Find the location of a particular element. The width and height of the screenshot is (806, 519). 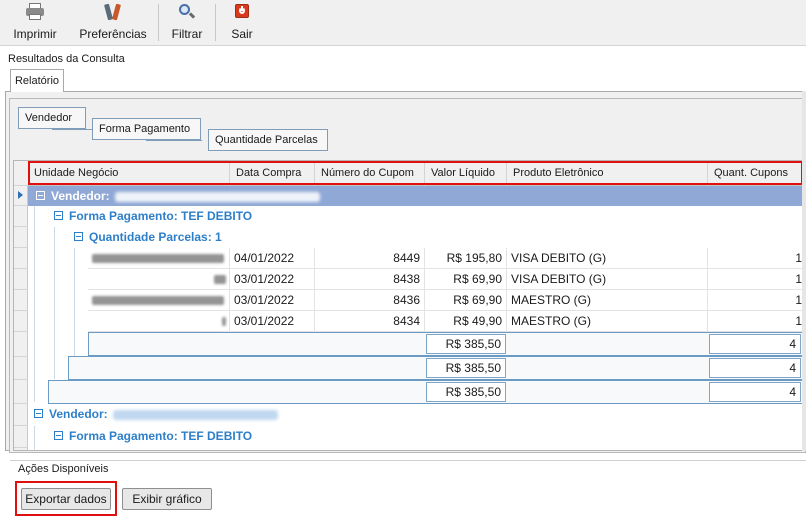

toolbar: Imprimir Preferências Filtrar Sair is located at coordinates (403, 23).